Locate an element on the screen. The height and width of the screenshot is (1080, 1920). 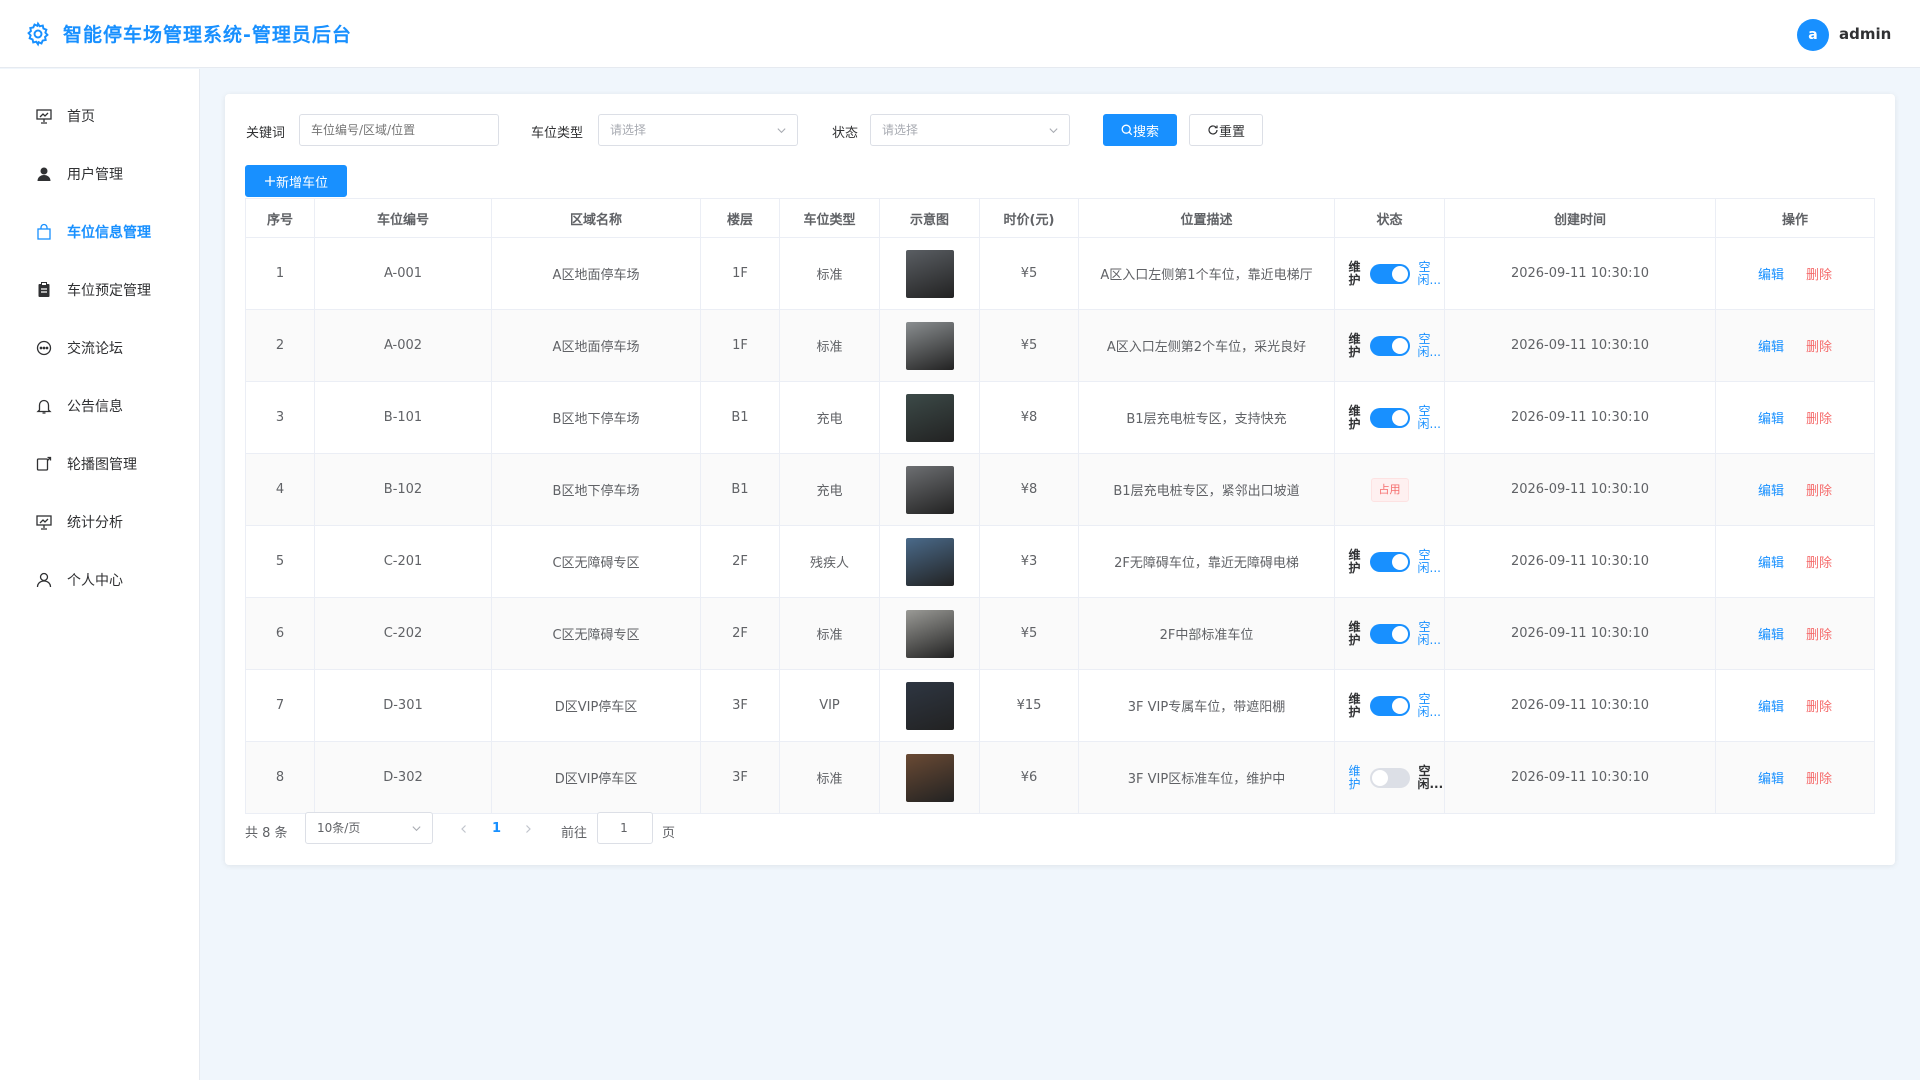
sidebar-item-notices: 公告信息 is located at coordinates (99, 406).